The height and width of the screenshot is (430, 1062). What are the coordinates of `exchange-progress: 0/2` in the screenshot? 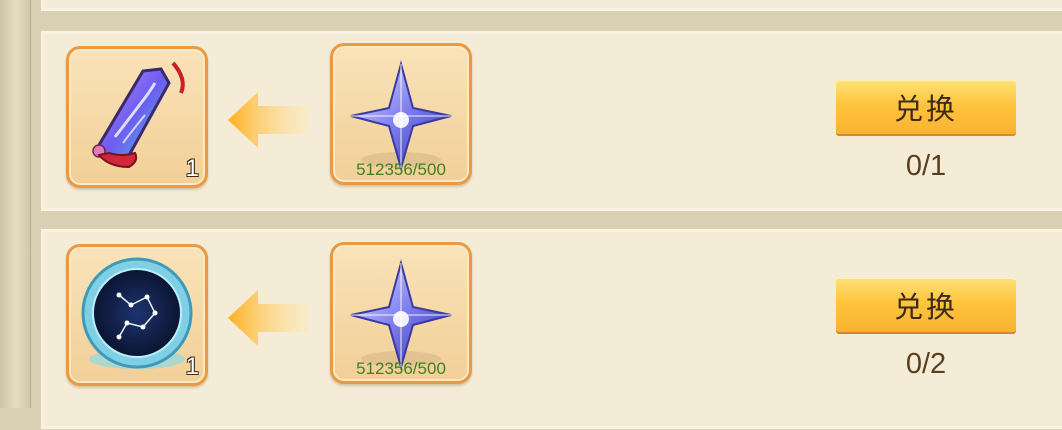 It's located at (926, 364).